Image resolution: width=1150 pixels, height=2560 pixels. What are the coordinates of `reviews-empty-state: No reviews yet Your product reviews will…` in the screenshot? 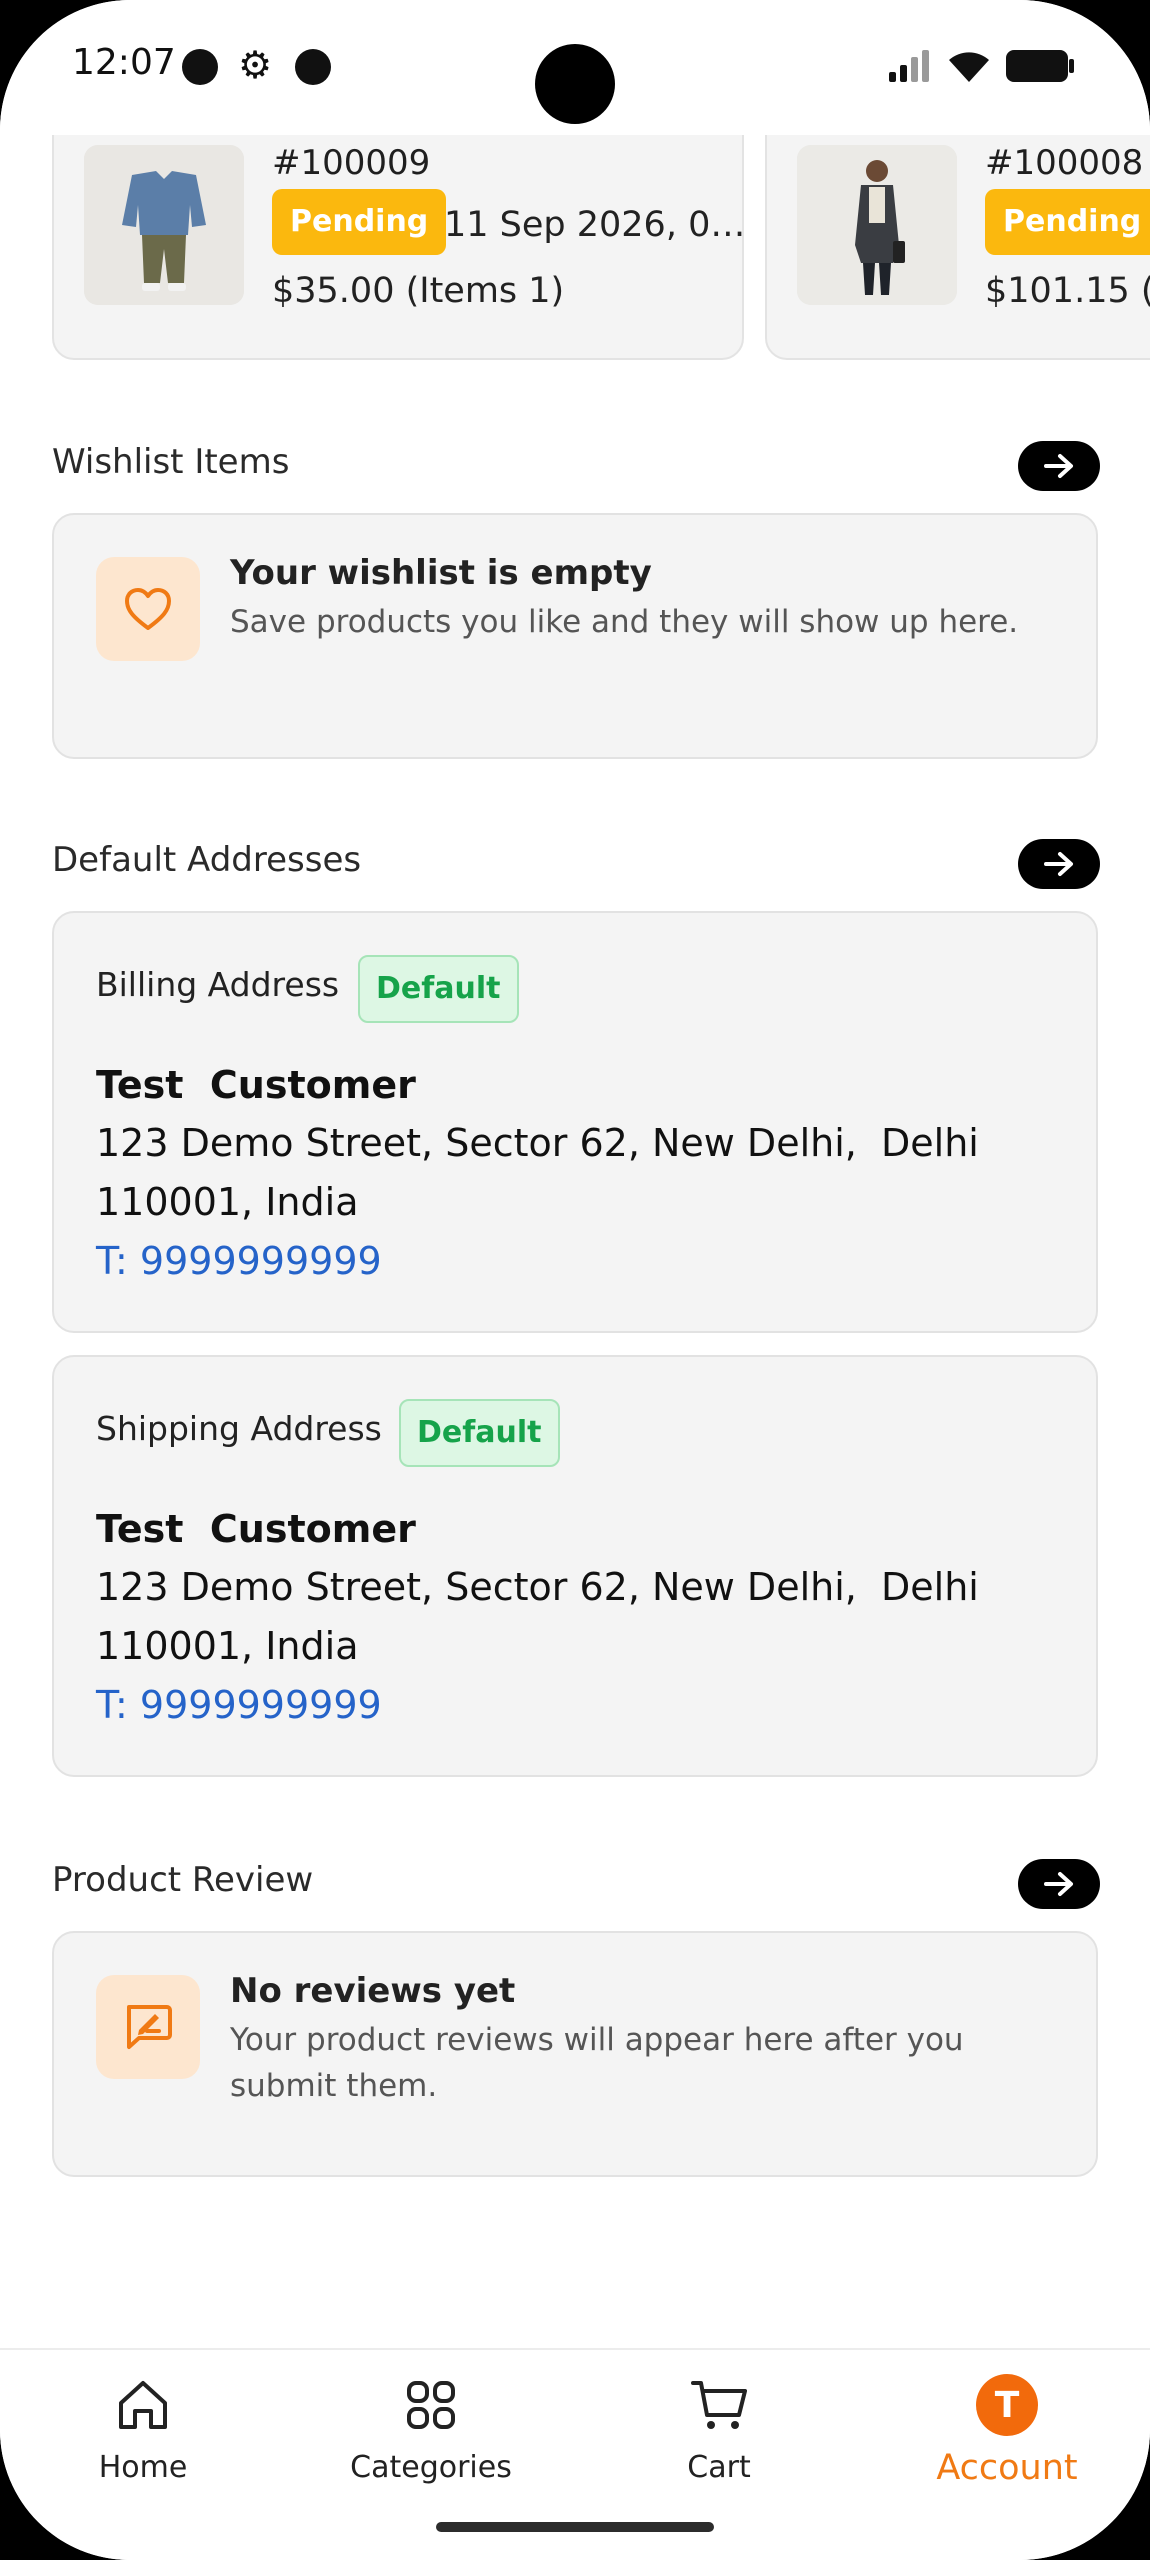 It's located at (575, 2054).